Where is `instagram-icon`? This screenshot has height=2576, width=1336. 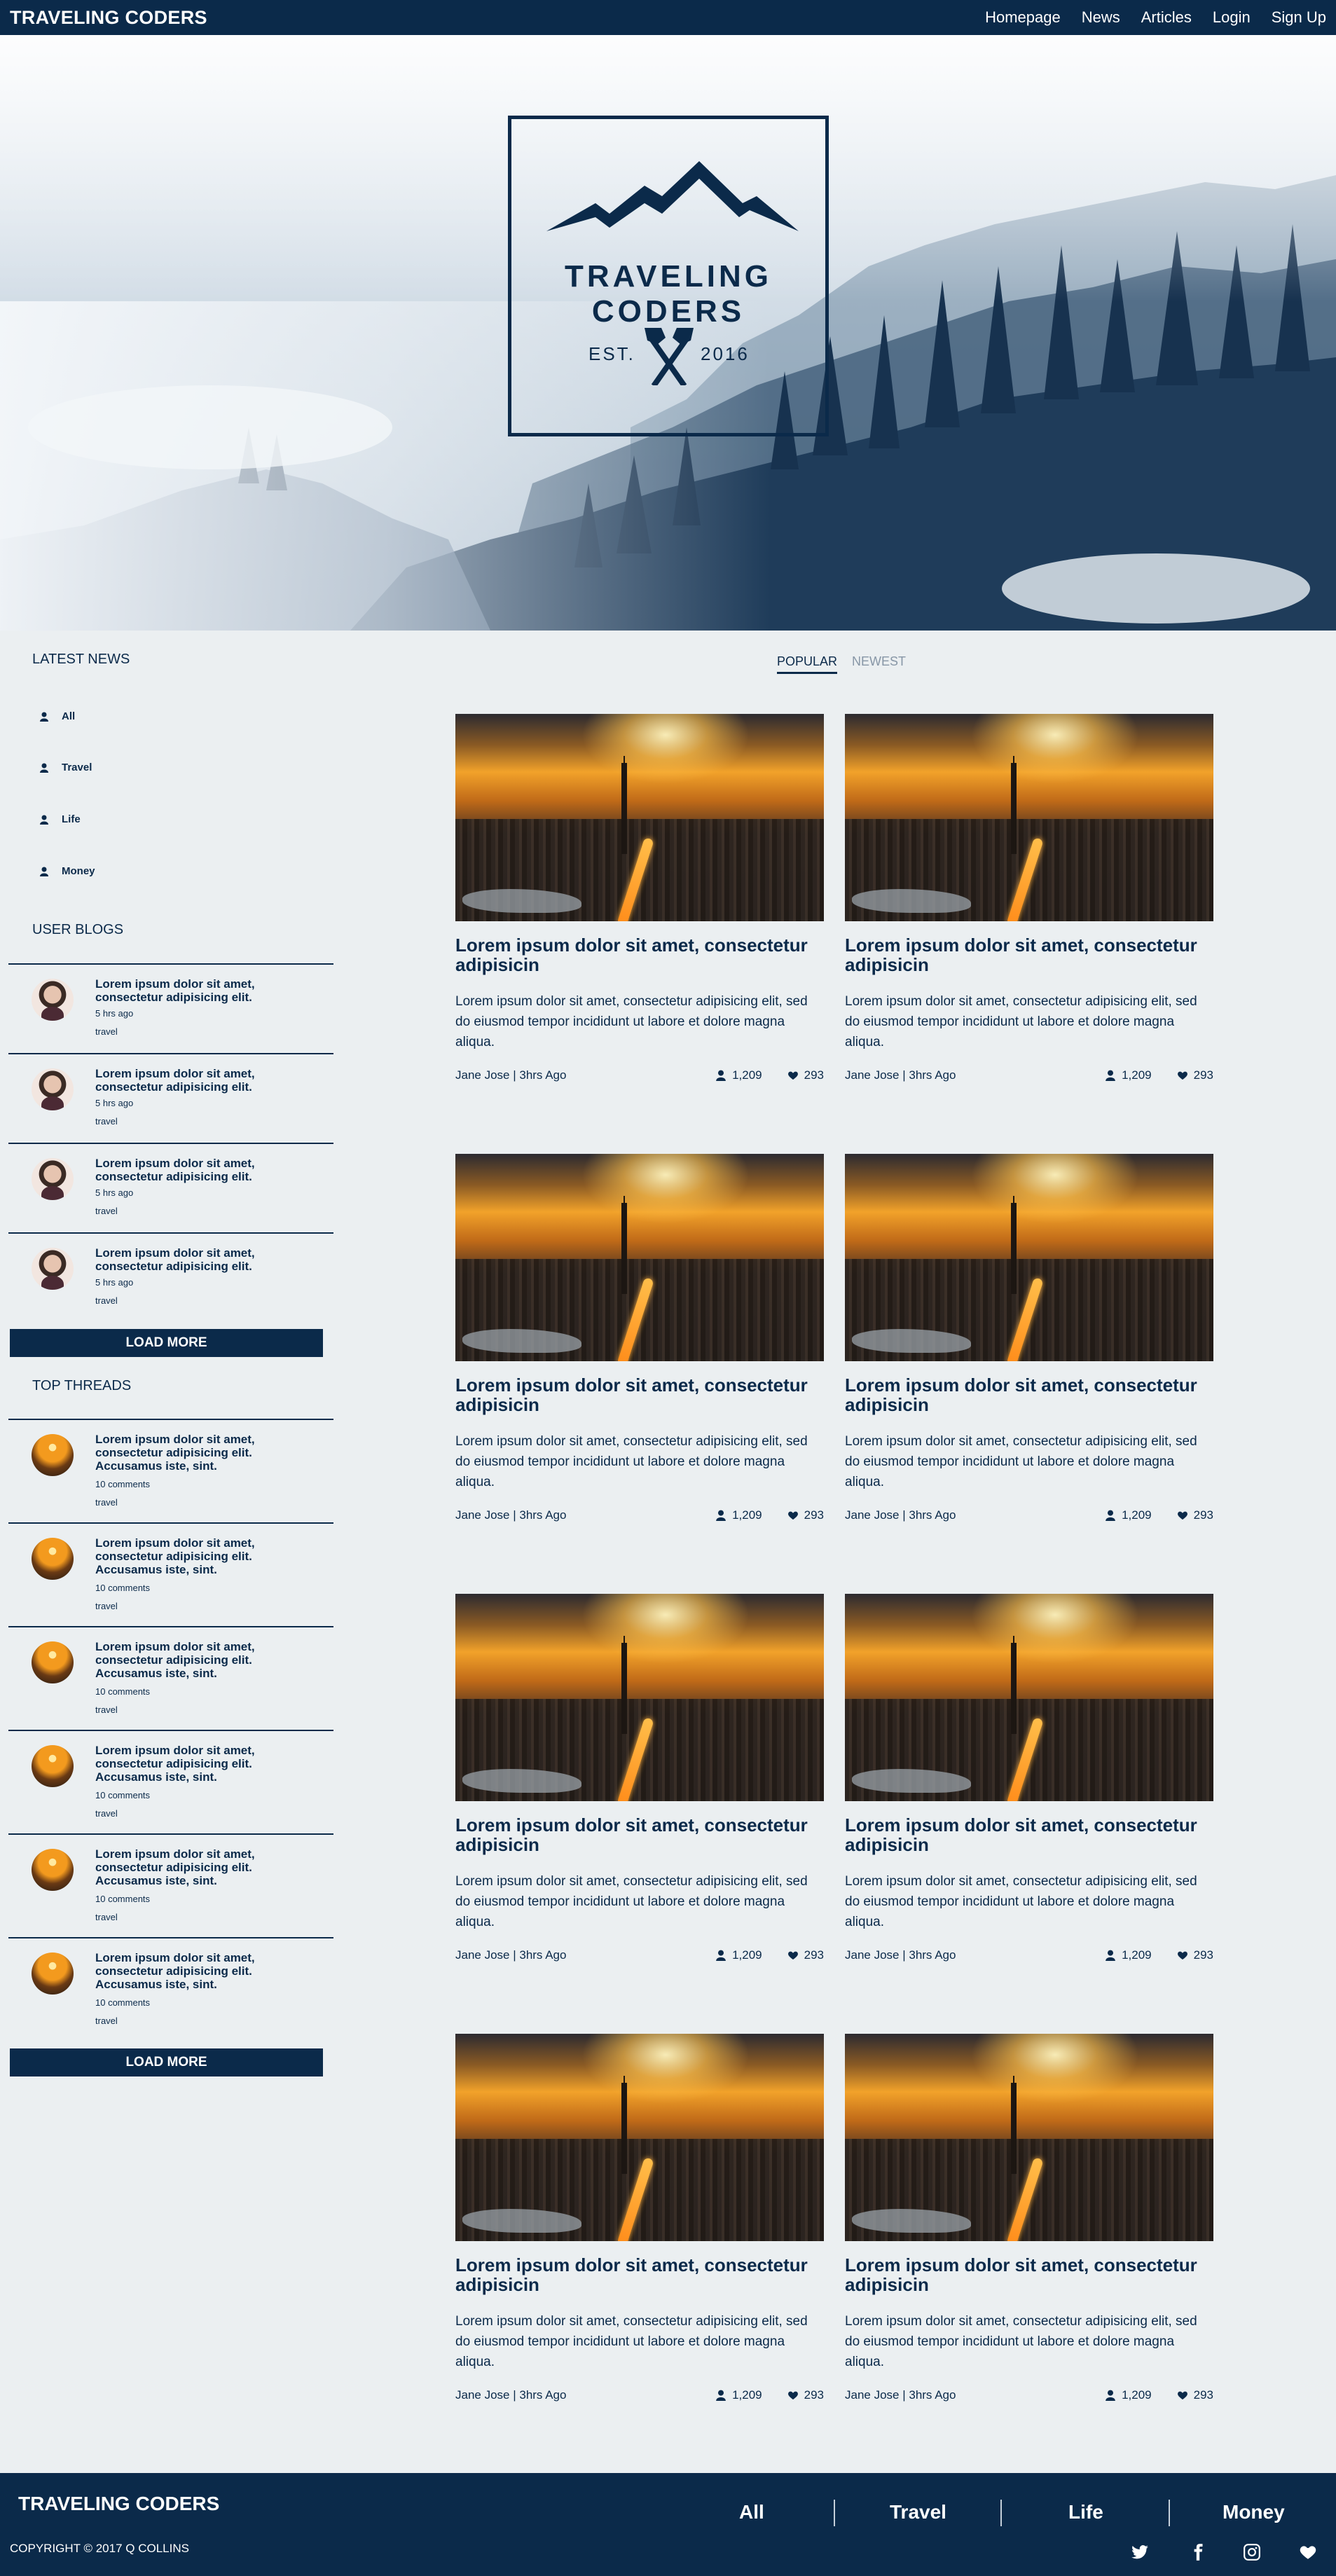
instagram-icon is located at coordinates (1252, 2552).